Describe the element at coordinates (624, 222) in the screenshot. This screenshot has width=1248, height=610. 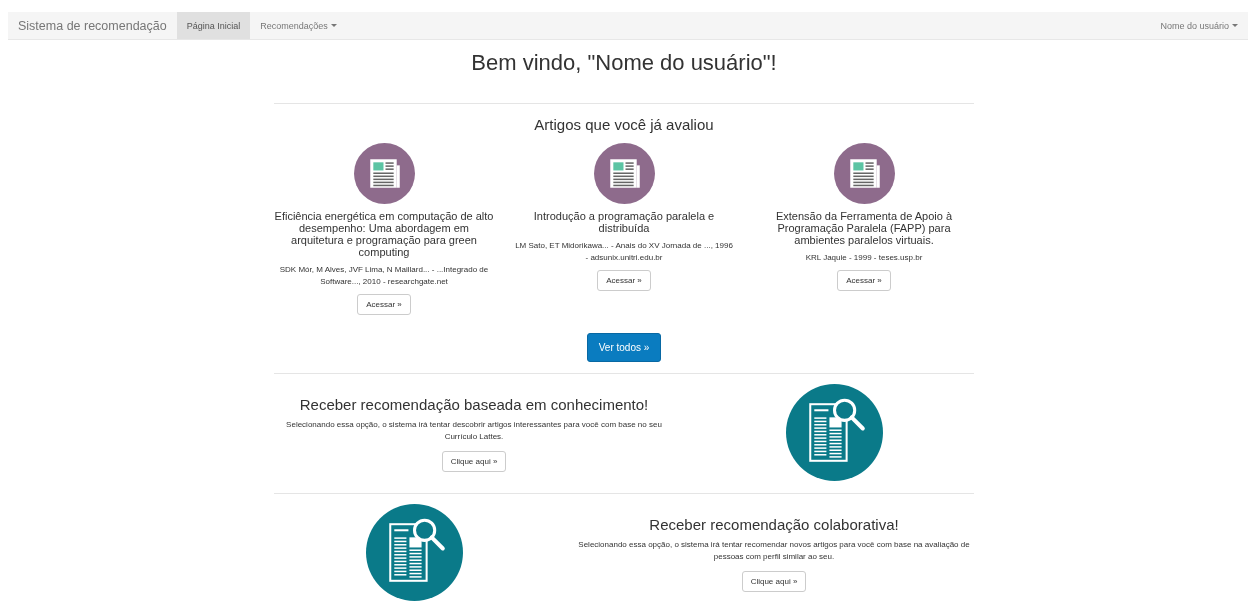
I see `article-title: Introdução a programação paralela e distribuída` at that location.